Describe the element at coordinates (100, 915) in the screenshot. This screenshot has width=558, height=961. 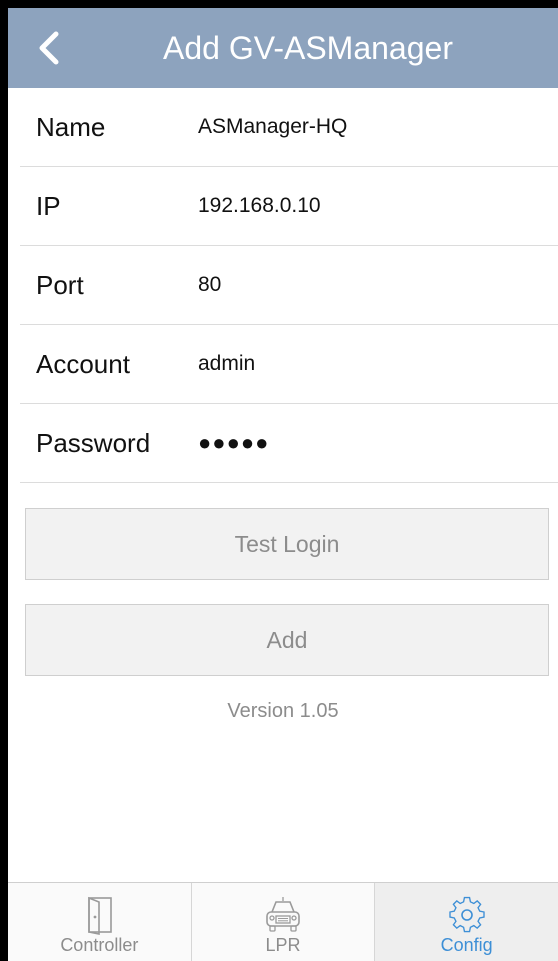
I see `door-icon` at that location.